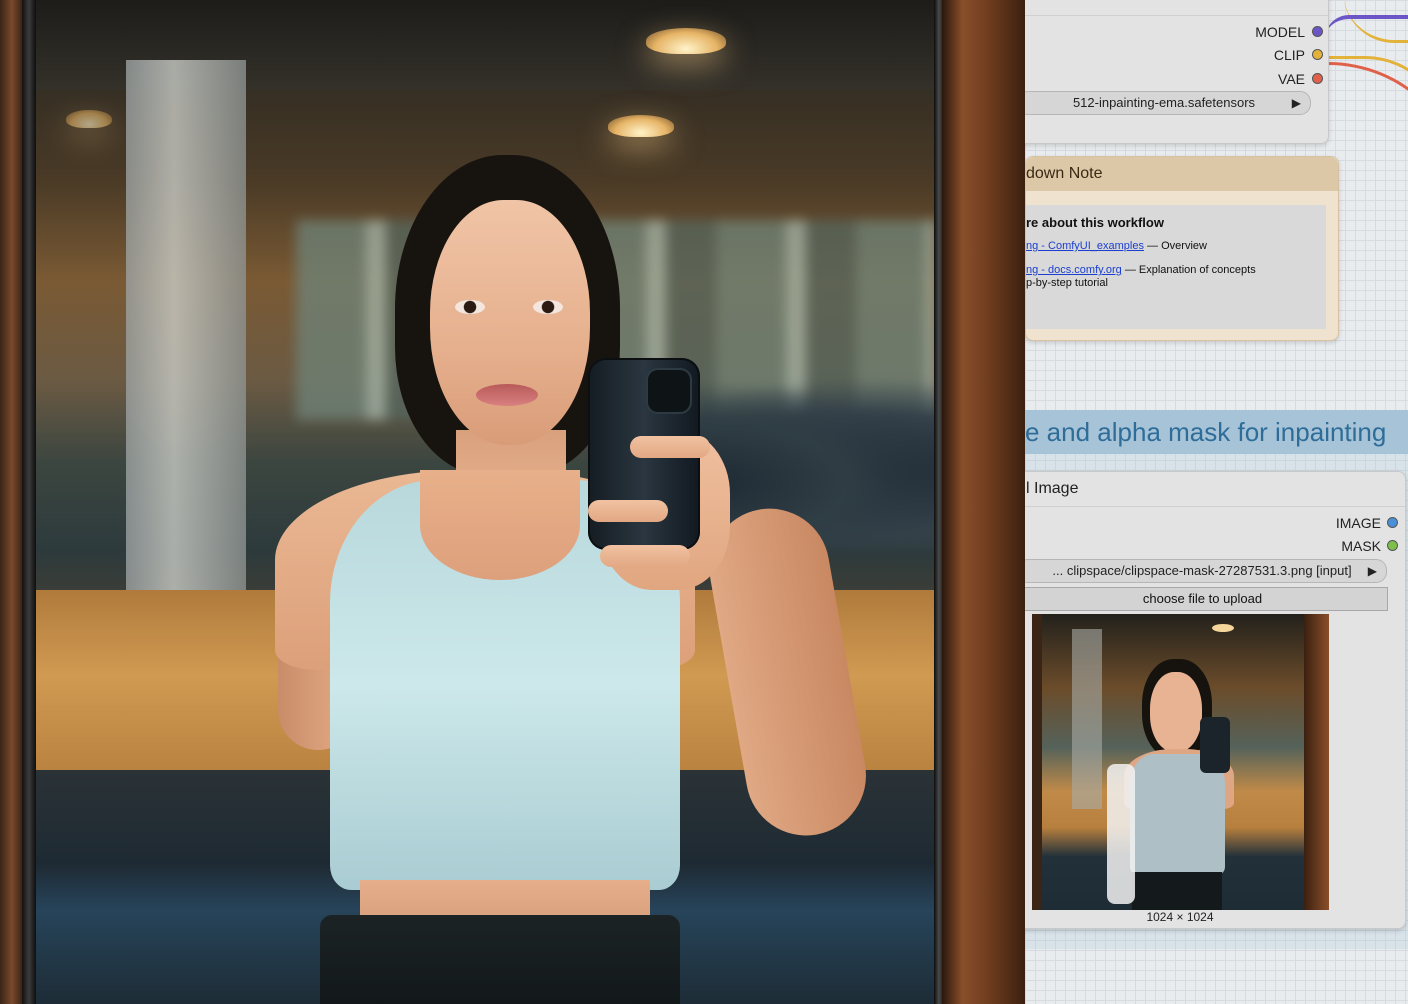  What do you see at coordinates (1182, 174) in the screenshot?
I see `note-title: down Note` at bounding box center [1182, 174].